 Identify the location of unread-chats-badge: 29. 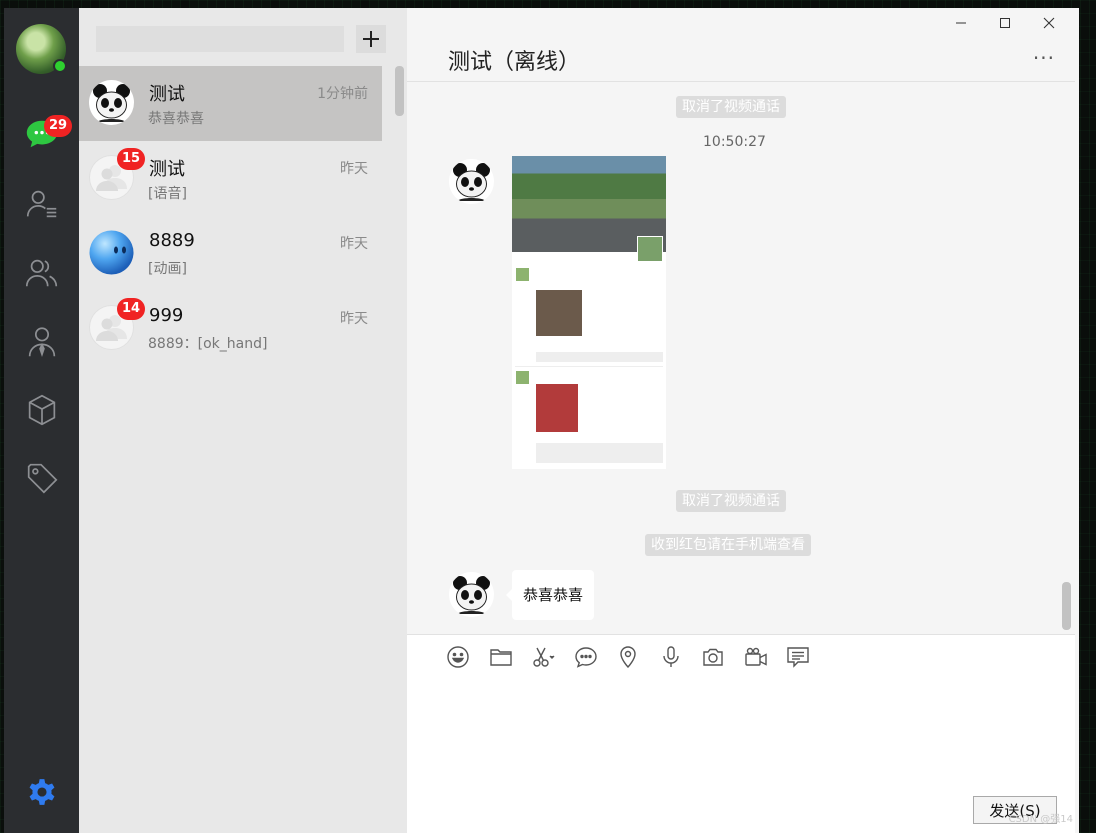
(58, 126).